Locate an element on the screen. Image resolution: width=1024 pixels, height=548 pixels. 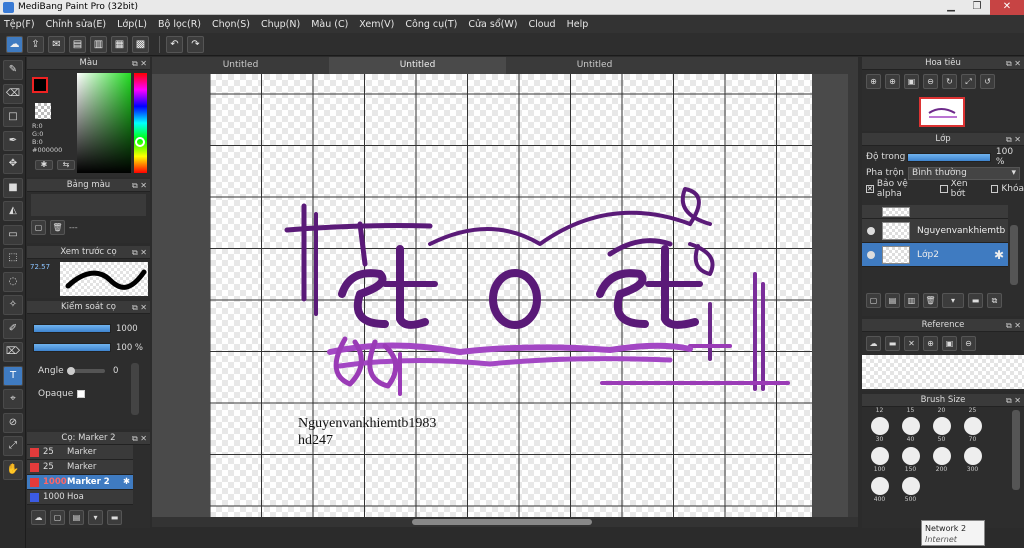
layer-row: Lớp2 ✱ is located at coordinates (935, 255).